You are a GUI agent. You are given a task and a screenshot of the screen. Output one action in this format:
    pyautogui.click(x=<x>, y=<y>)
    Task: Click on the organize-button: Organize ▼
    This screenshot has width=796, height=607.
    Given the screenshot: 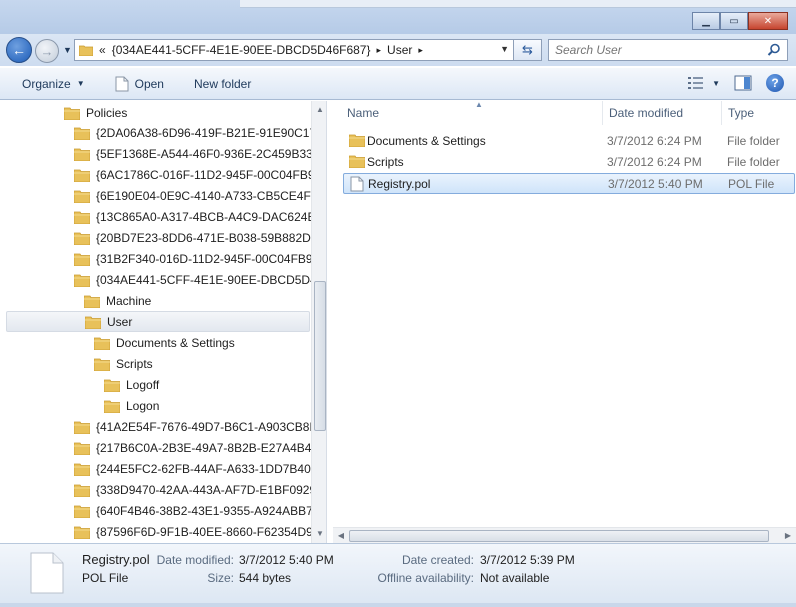 What is the action you would take?
    pyautogui.click(x=47, y=83)
    